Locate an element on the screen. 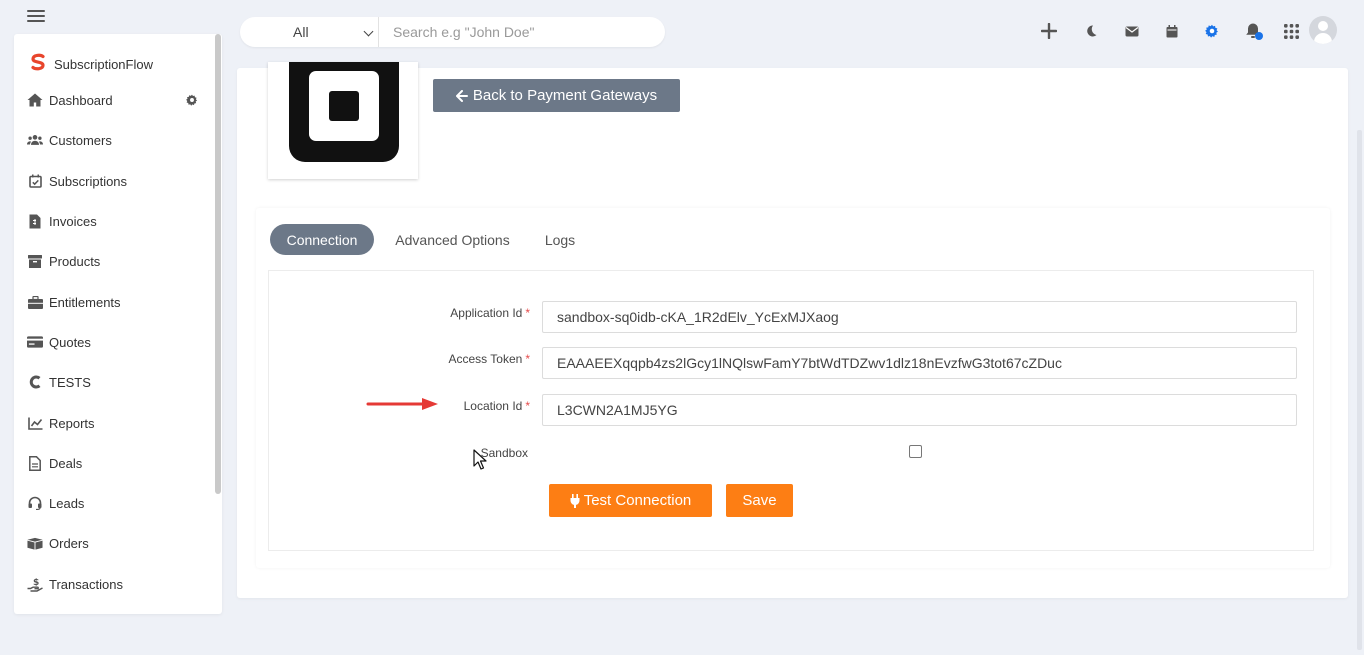  sidebar-item-label: TESTS is located at coordinates (70, 382).